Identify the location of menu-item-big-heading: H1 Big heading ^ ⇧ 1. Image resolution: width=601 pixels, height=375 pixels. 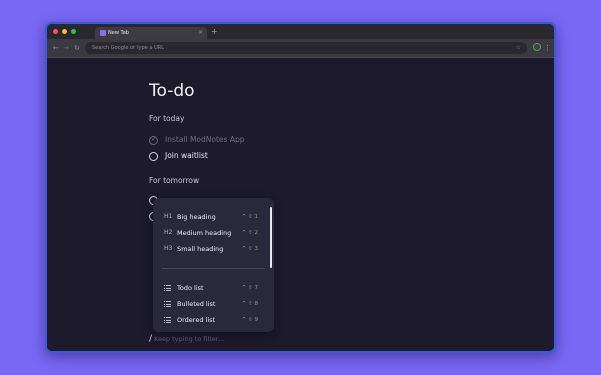
(210, 217).